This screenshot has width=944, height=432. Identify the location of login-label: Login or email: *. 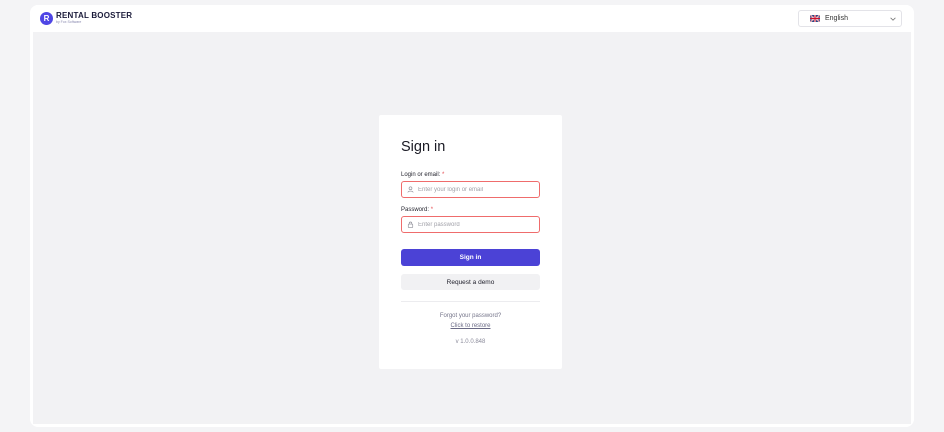
(422, 175).